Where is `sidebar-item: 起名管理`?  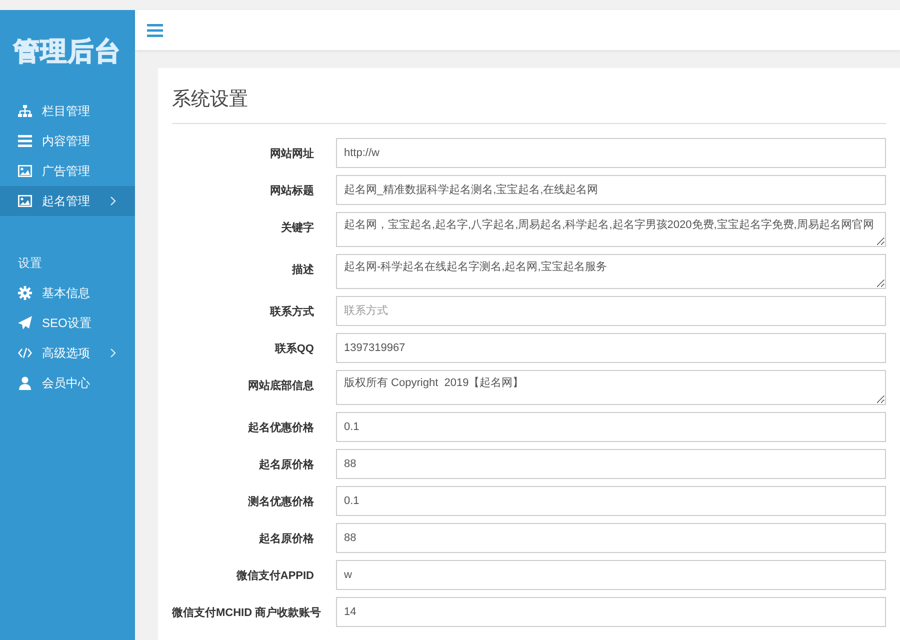 sidebar-item: 起名管理 is located at coordinates (67, 201).